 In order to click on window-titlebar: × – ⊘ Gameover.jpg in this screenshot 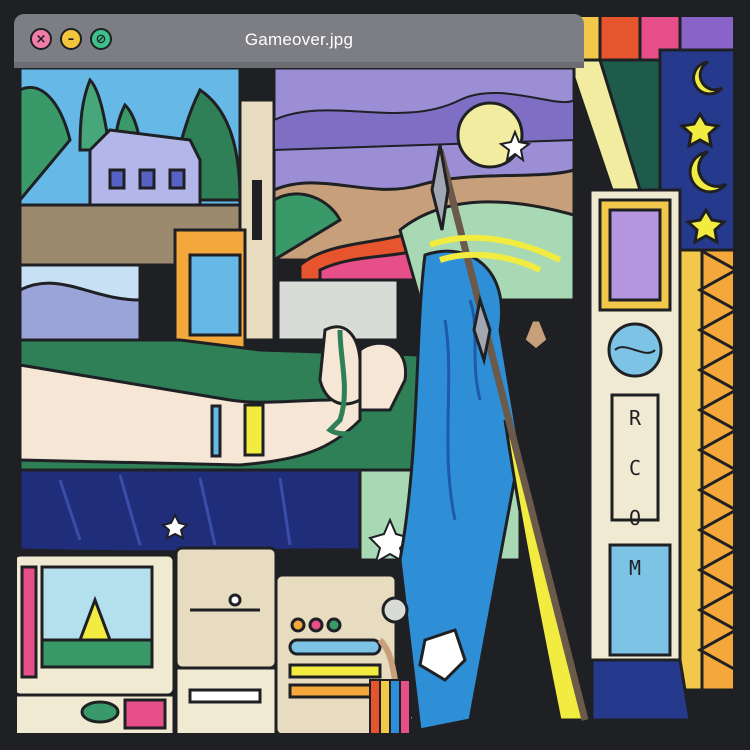, I will do `click(299, 41)`.